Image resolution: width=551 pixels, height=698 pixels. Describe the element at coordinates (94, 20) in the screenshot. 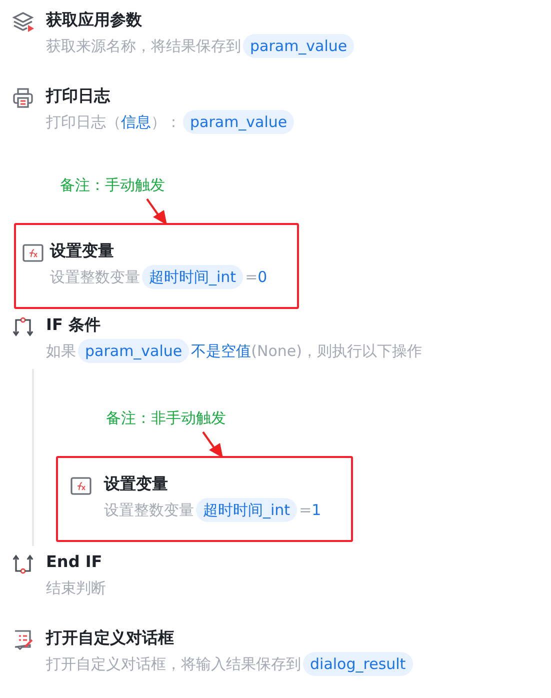

I see `step-title: 获取应用参数` at that location.